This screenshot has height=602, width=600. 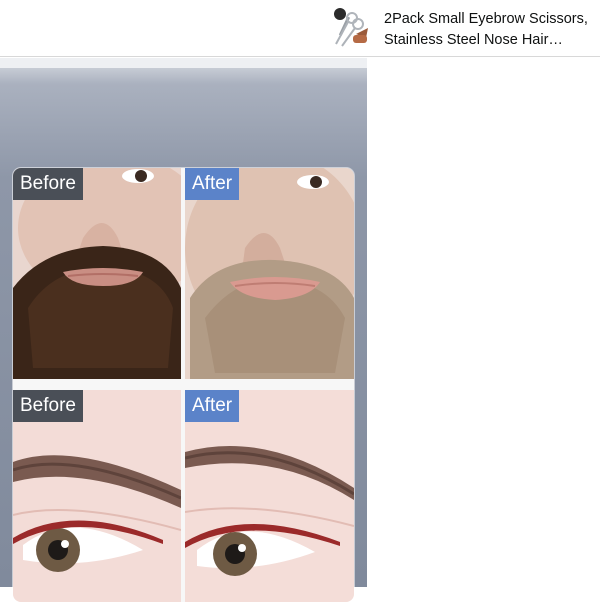 What do you see at coordinates (48, 184) in the screenshot?
I see `beard-before-label: Before` at bounding box center [48, 184].